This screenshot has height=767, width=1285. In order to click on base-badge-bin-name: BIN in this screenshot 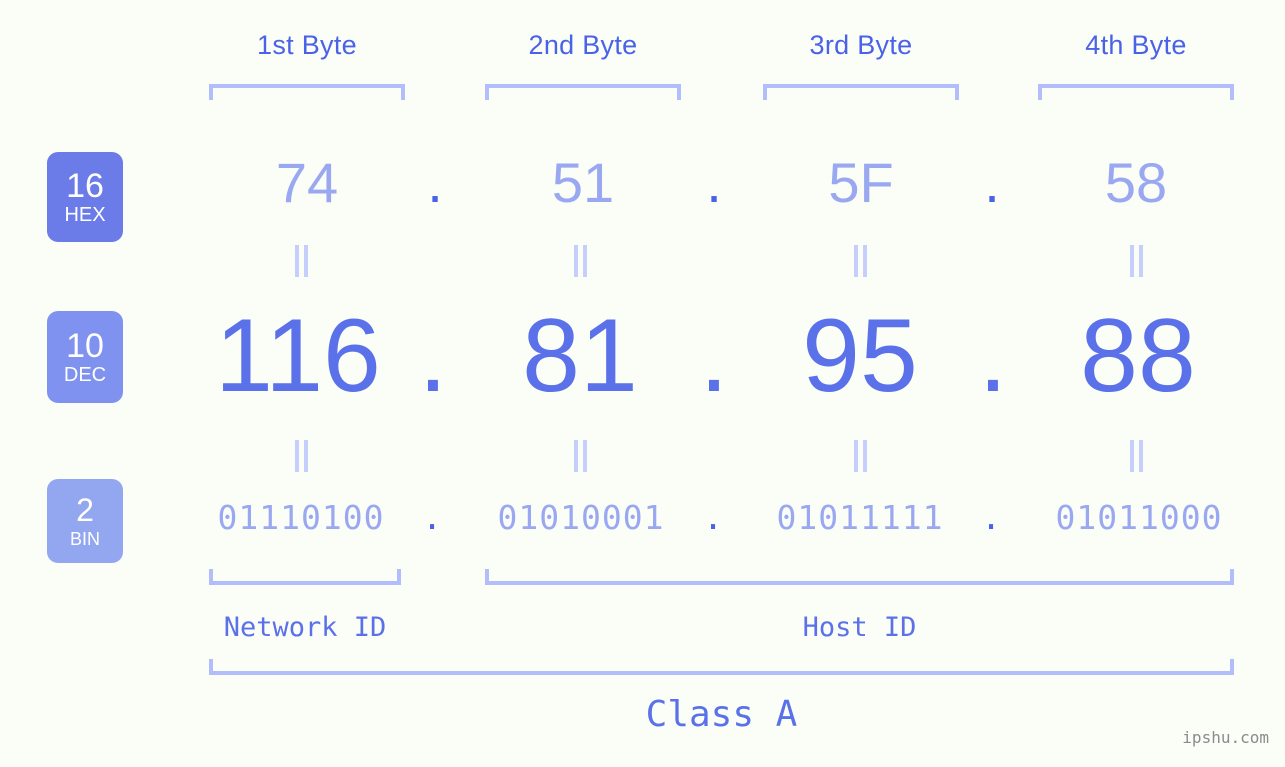, I will do `click(84, 538)`.